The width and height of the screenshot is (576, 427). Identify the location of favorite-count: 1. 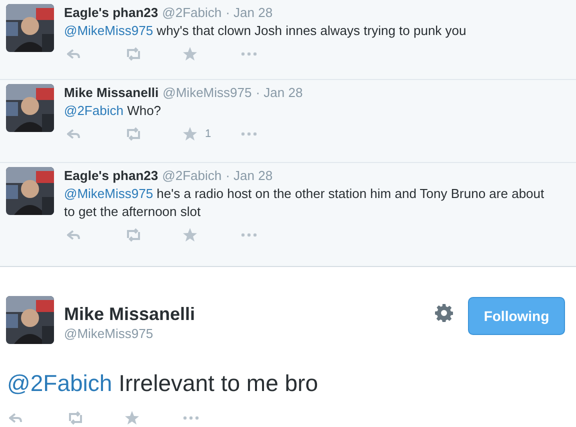
(208, 134).